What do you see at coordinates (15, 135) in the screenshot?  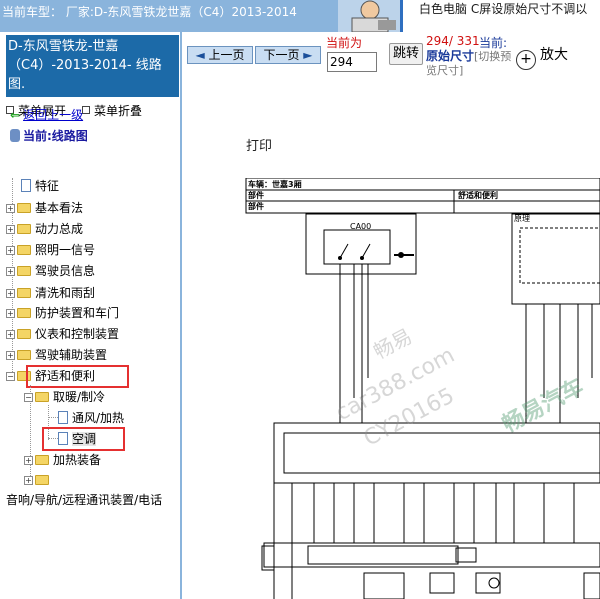 I see `database-icon` at bounding box center [15, 135].